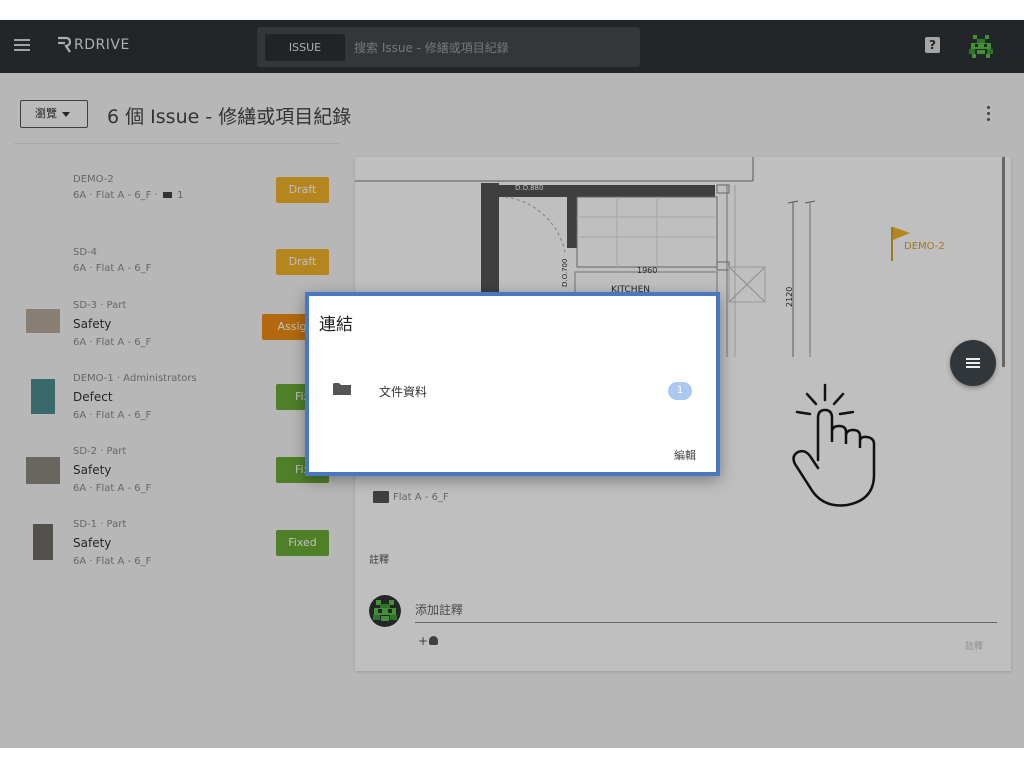 The height and width of the screenshot is (768, 1024). I want to click on links-dialog: 連結 文件資料 1 編輯, so click(512, 384).